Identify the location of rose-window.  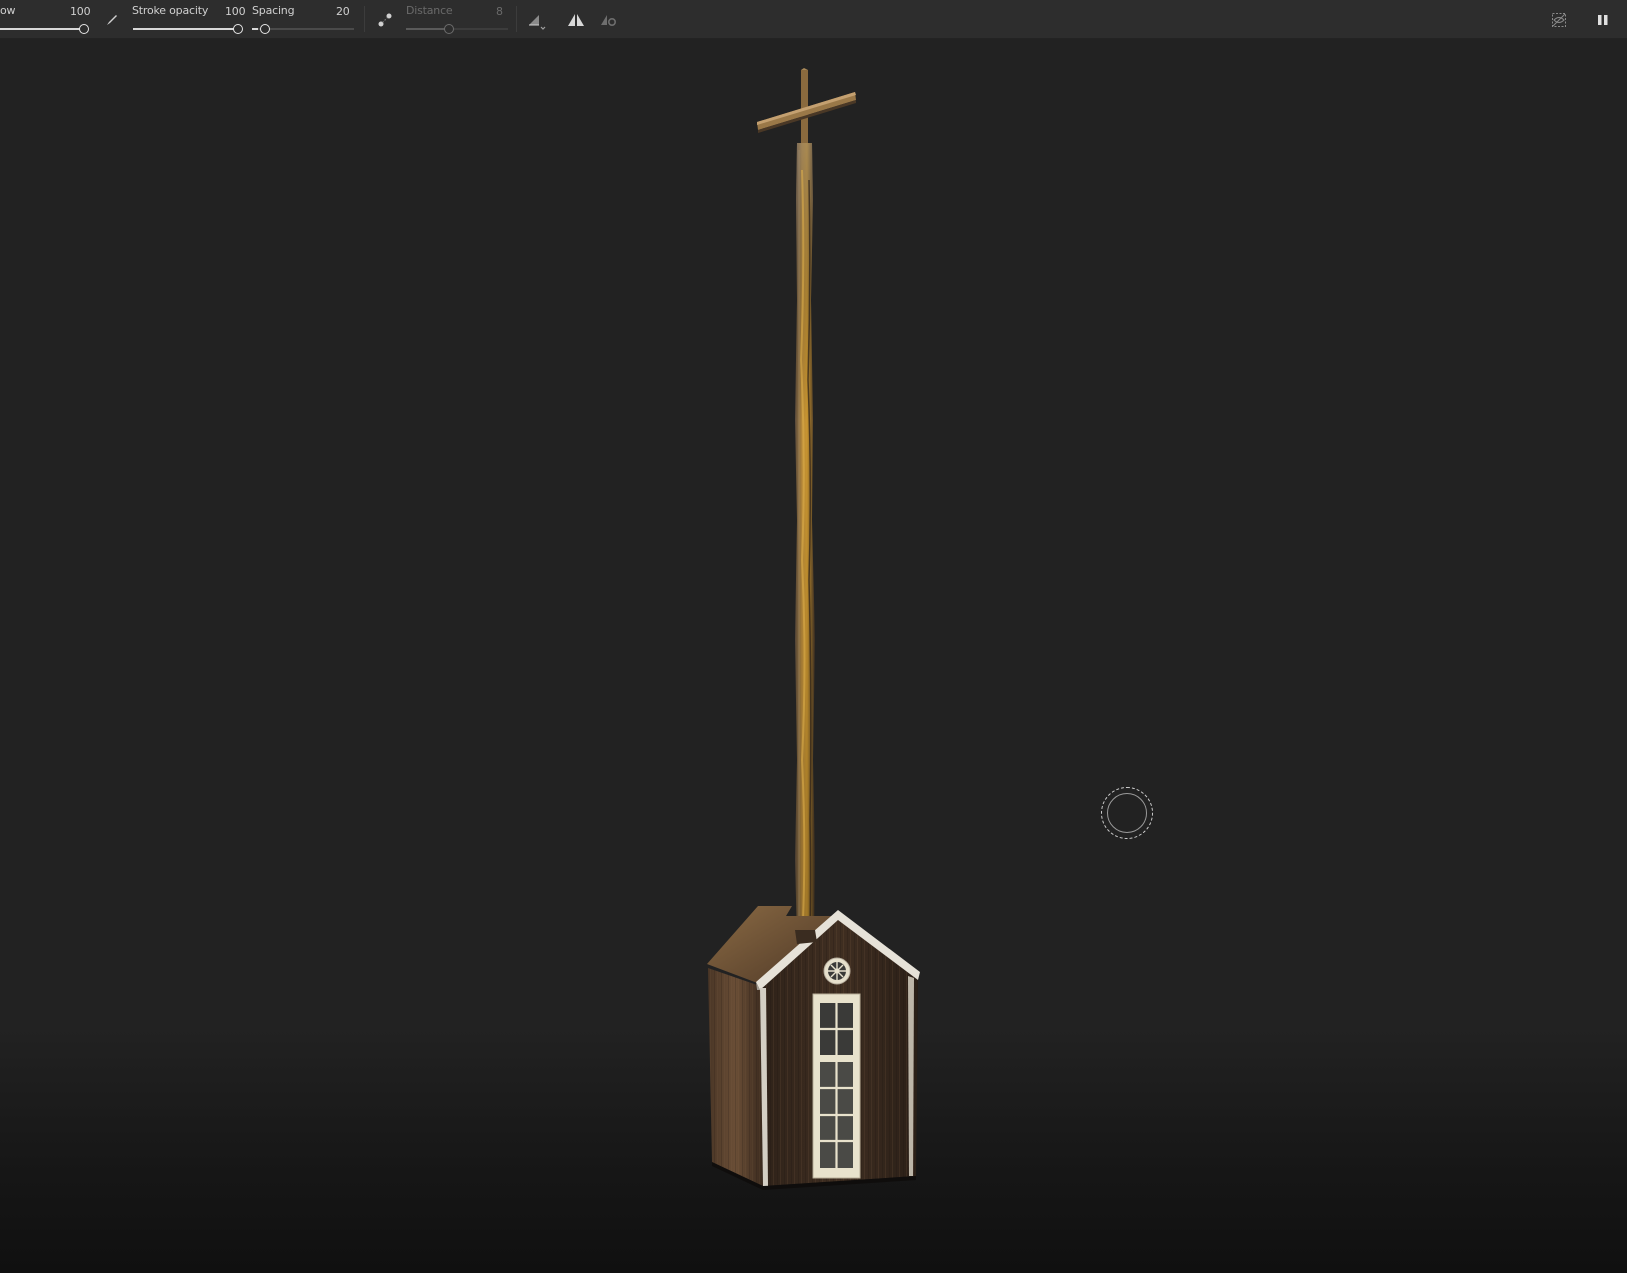
(837, 971).